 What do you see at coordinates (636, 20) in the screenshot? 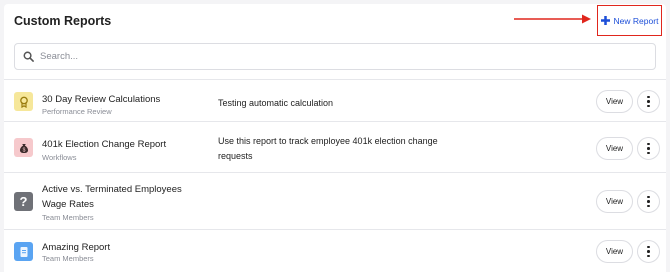
I see `new-report-label: New Report` at bounding box center [636, 20].